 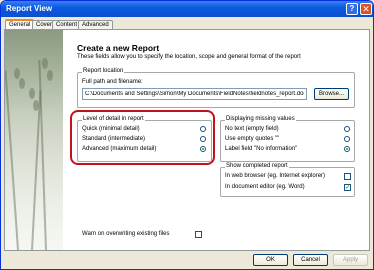 What do you see at coordinates (347, 187) in the screenshot?
I see `show-editor-checkbox: ✓` at bounding box center [347, 187].